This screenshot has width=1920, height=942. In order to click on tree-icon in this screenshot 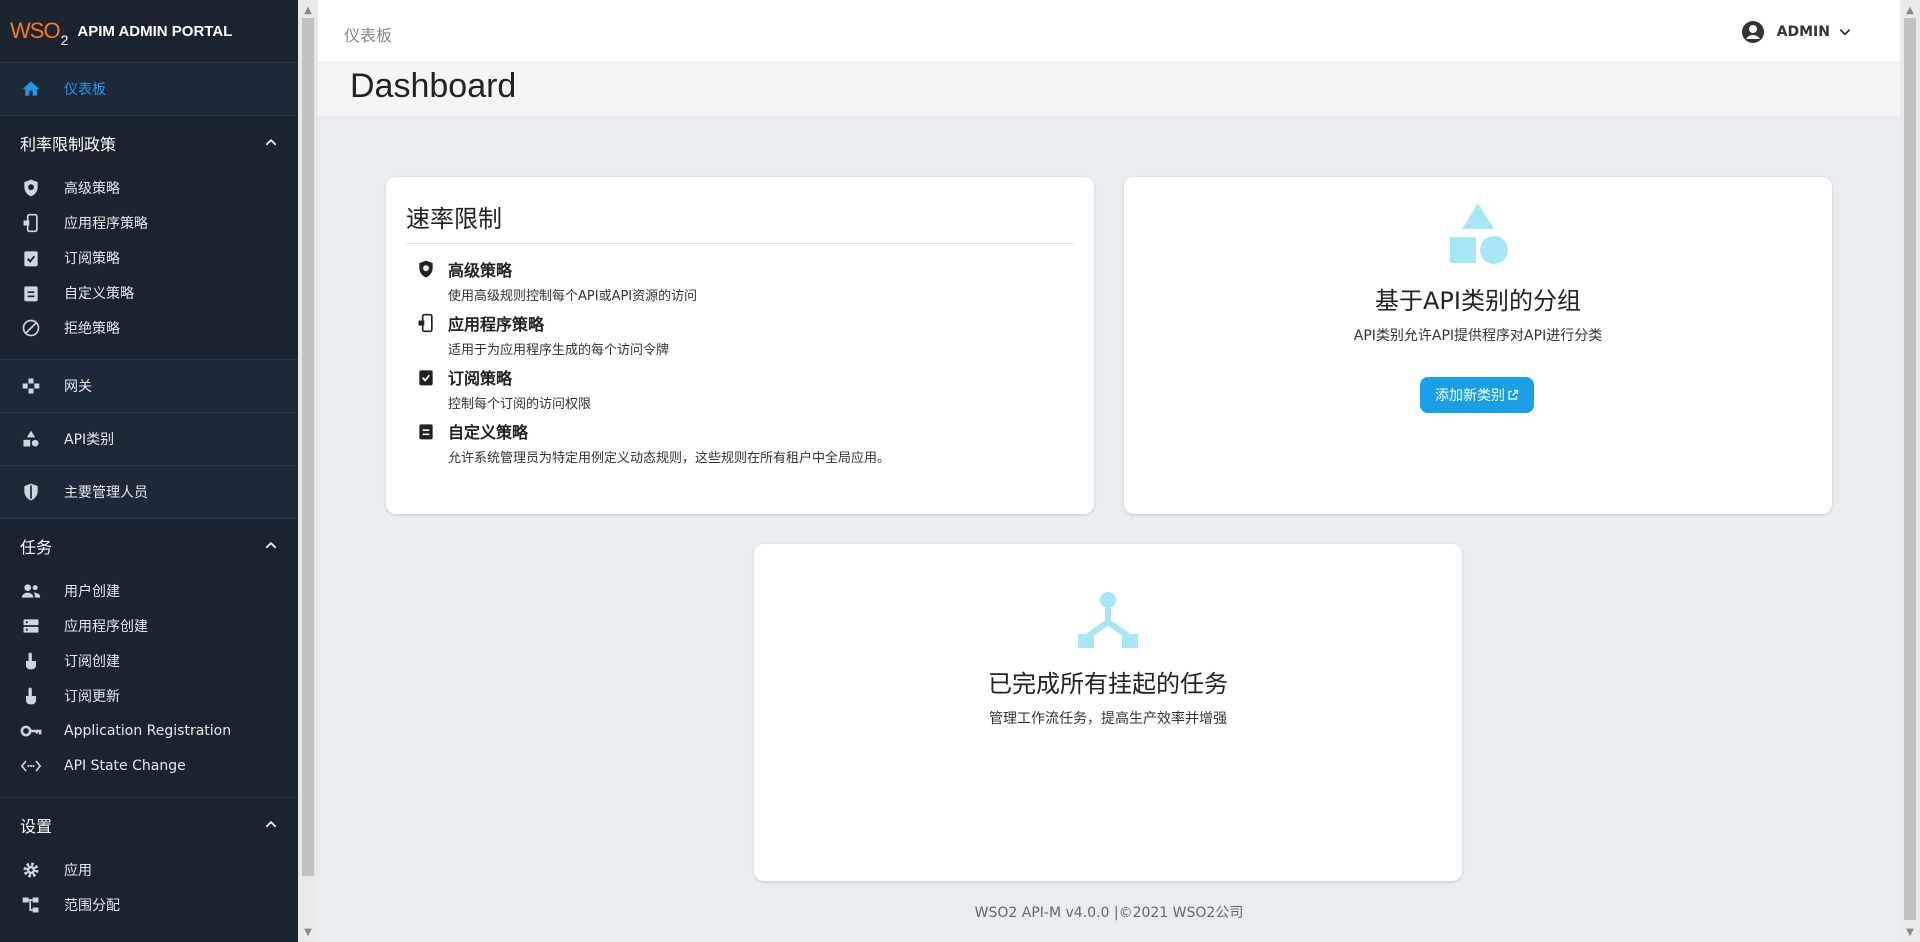, I will do `click(31, 905)`.